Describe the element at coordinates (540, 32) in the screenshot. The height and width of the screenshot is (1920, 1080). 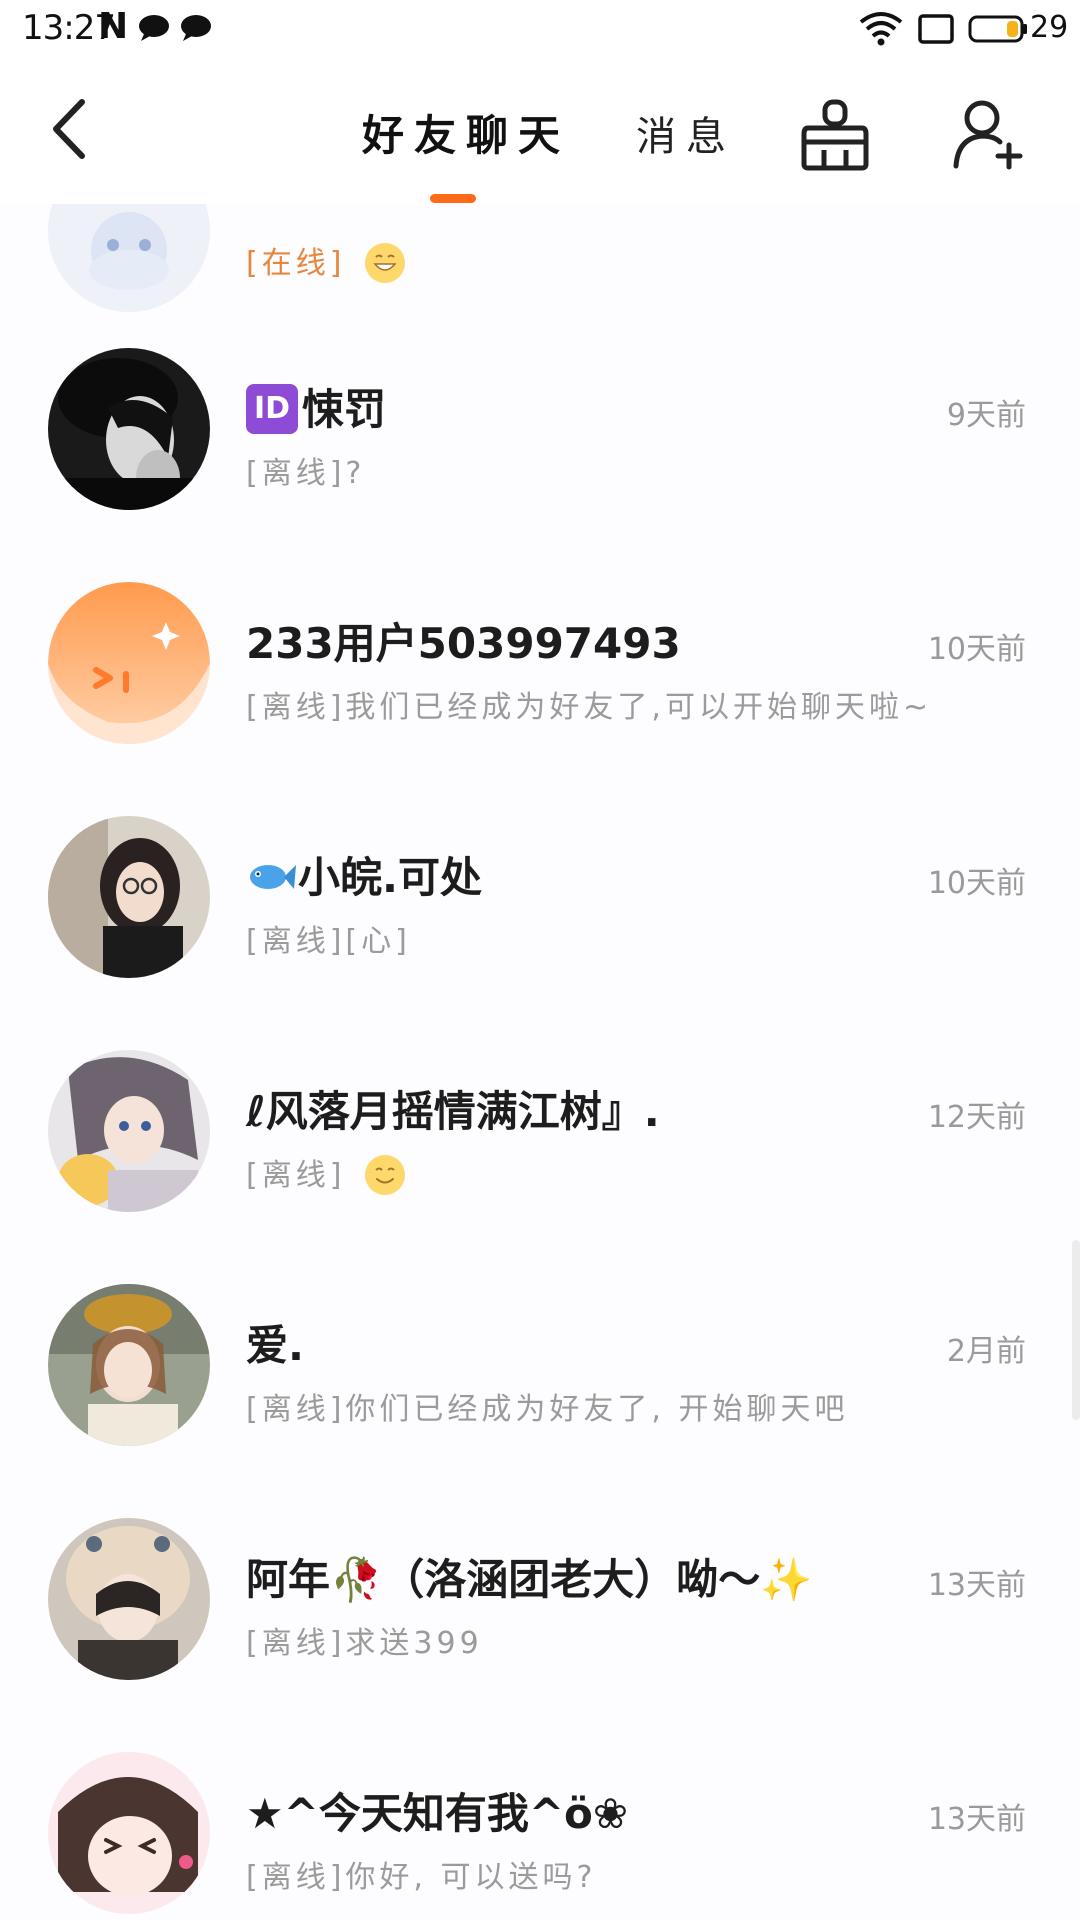
I see `status-bar: 13:27 N 29` at that location.